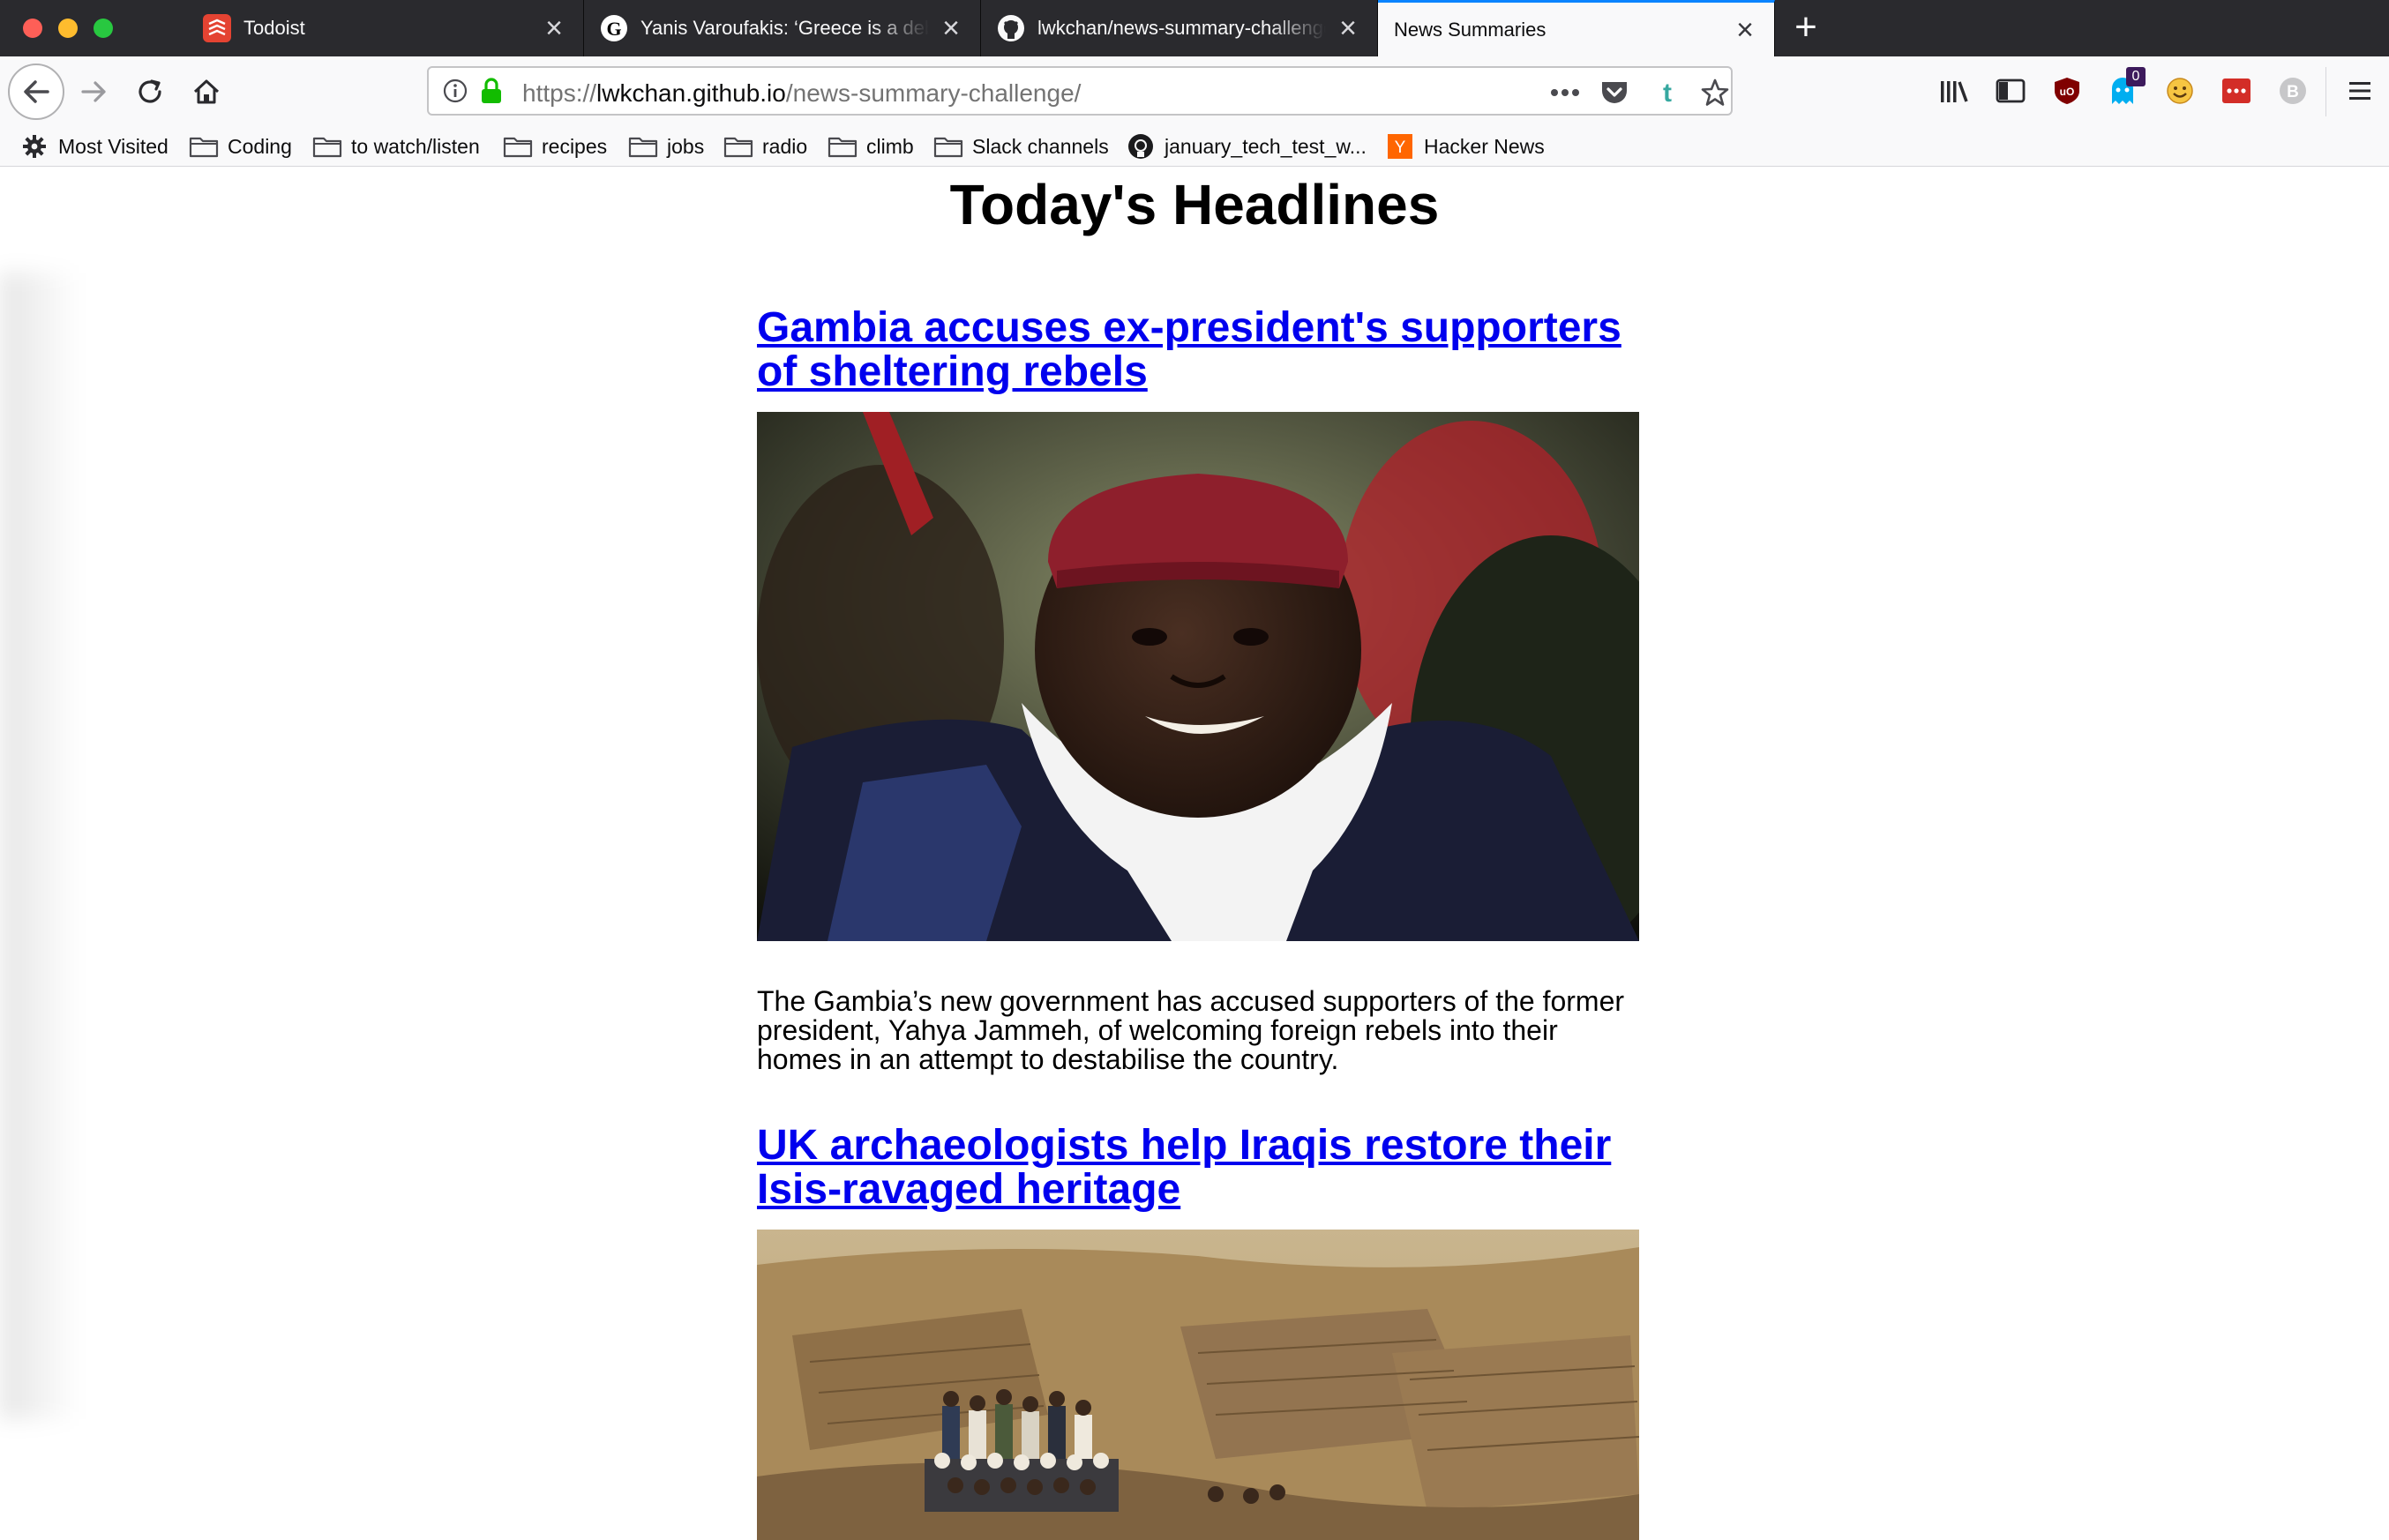 The image size is (2389, 1540). I want to click on zoom-window-button, so click(103, 28).